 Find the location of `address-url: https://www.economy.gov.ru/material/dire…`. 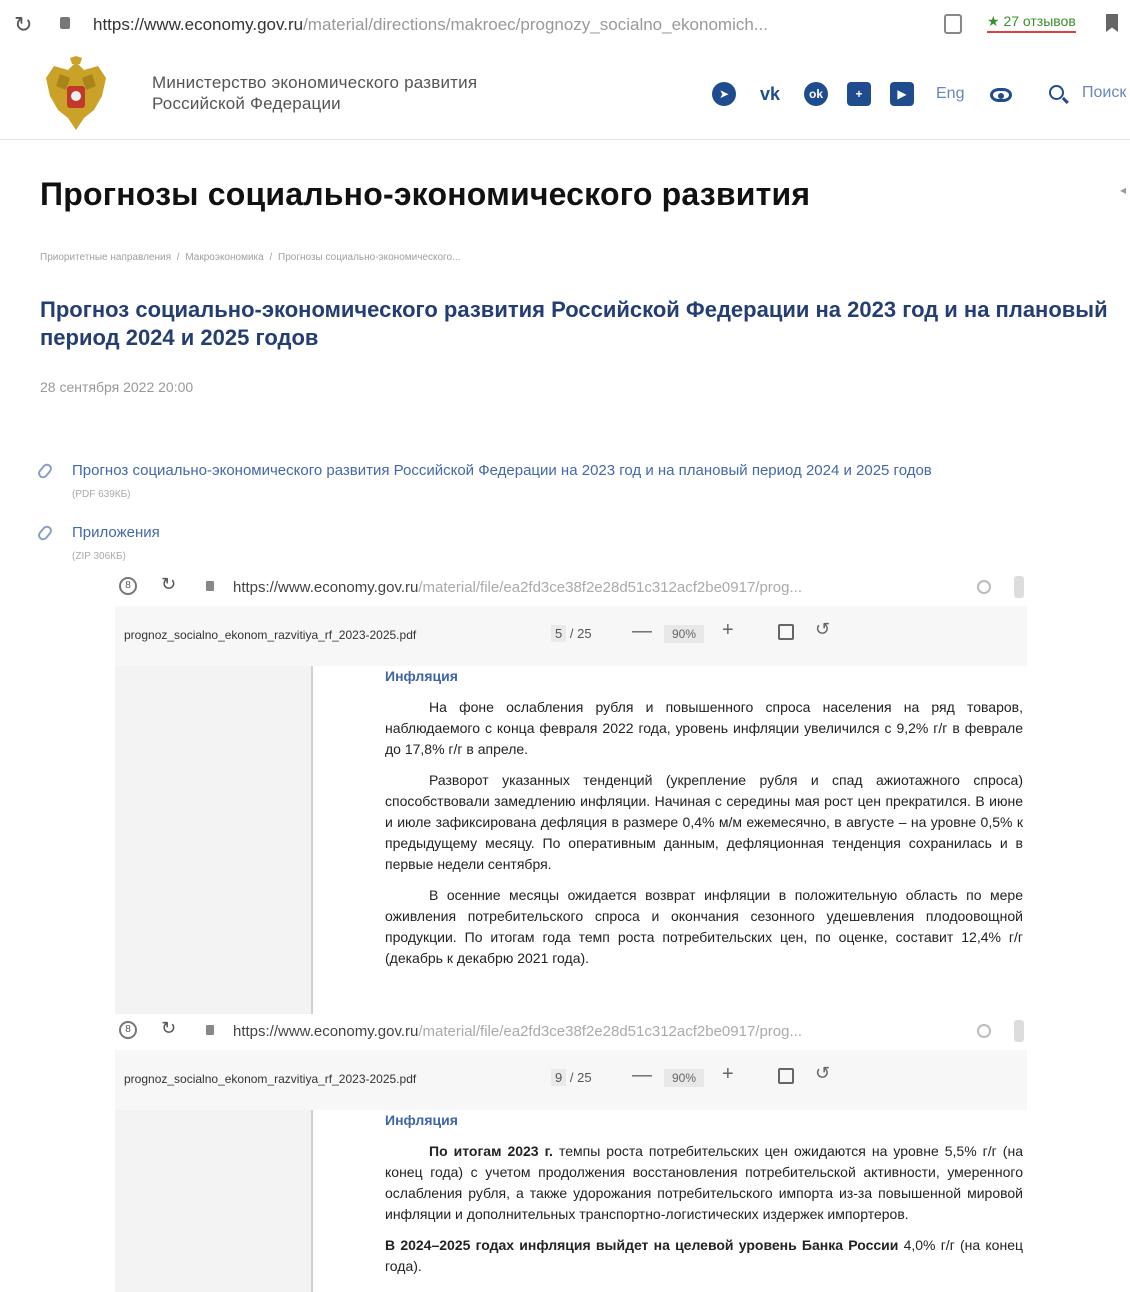

address-url: https://www.economy.gov.ru/material/dire… is located at coordinates (430, 25).